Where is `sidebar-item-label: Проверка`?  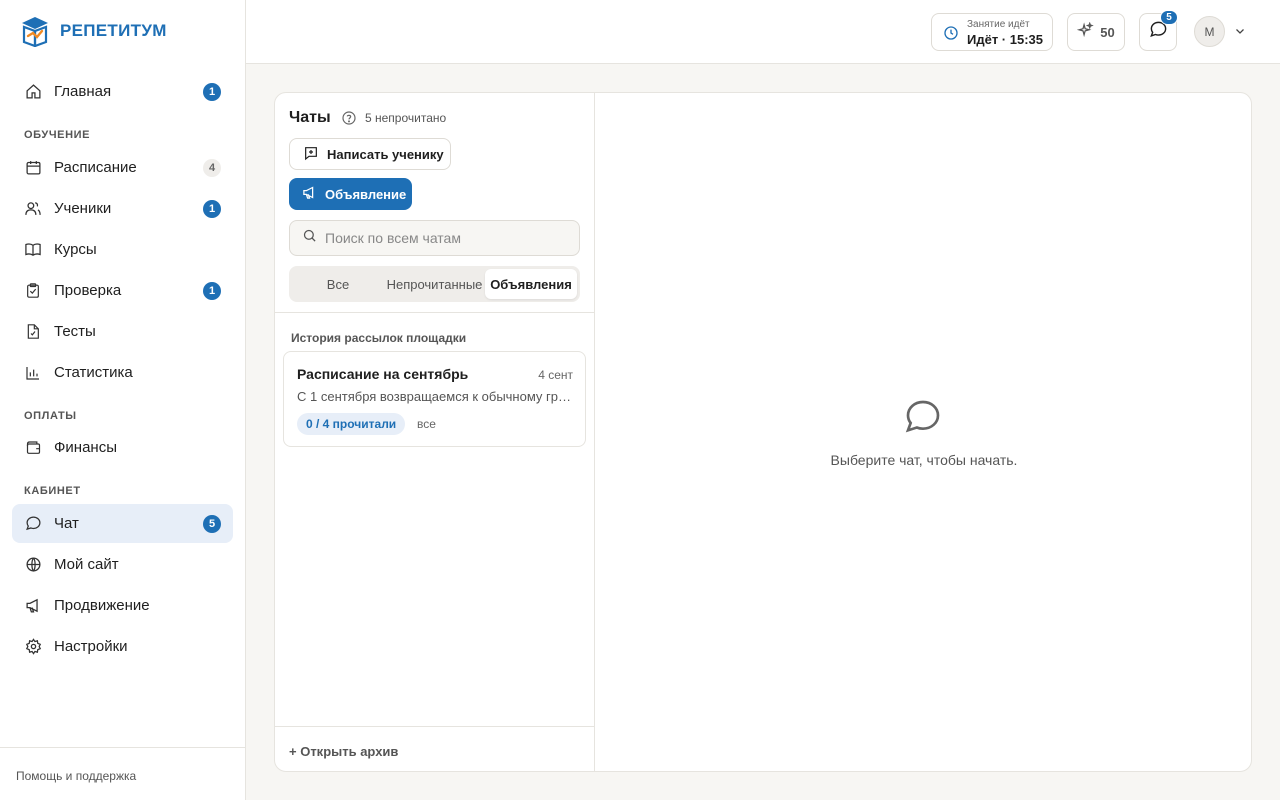 sidebar-item-label: Проверка is located at coordinates (88, 290).